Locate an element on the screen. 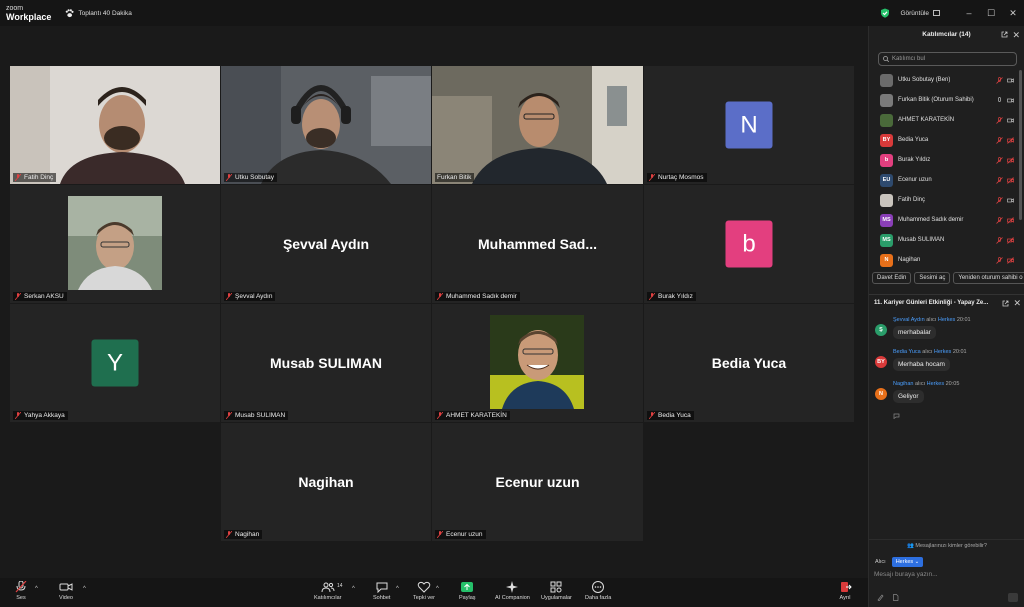 This screenshot has width=1024, height=607. participant-row: N Nagihan is located at coordinates (946, 260).